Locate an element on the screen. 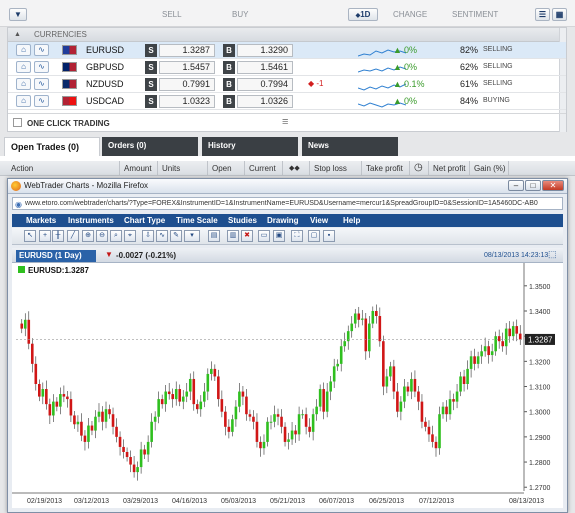 Image resolution: width=575 pixels, height=513 pixels. download-icon: ⇩ is located at coordinates (148, 236).